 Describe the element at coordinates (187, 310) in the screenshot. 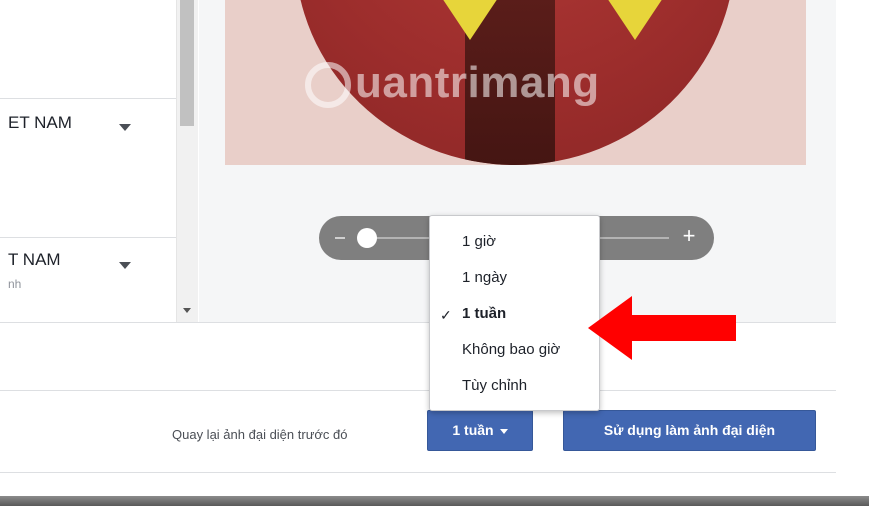

I see `scroll-down-arrow-icon` at that location.